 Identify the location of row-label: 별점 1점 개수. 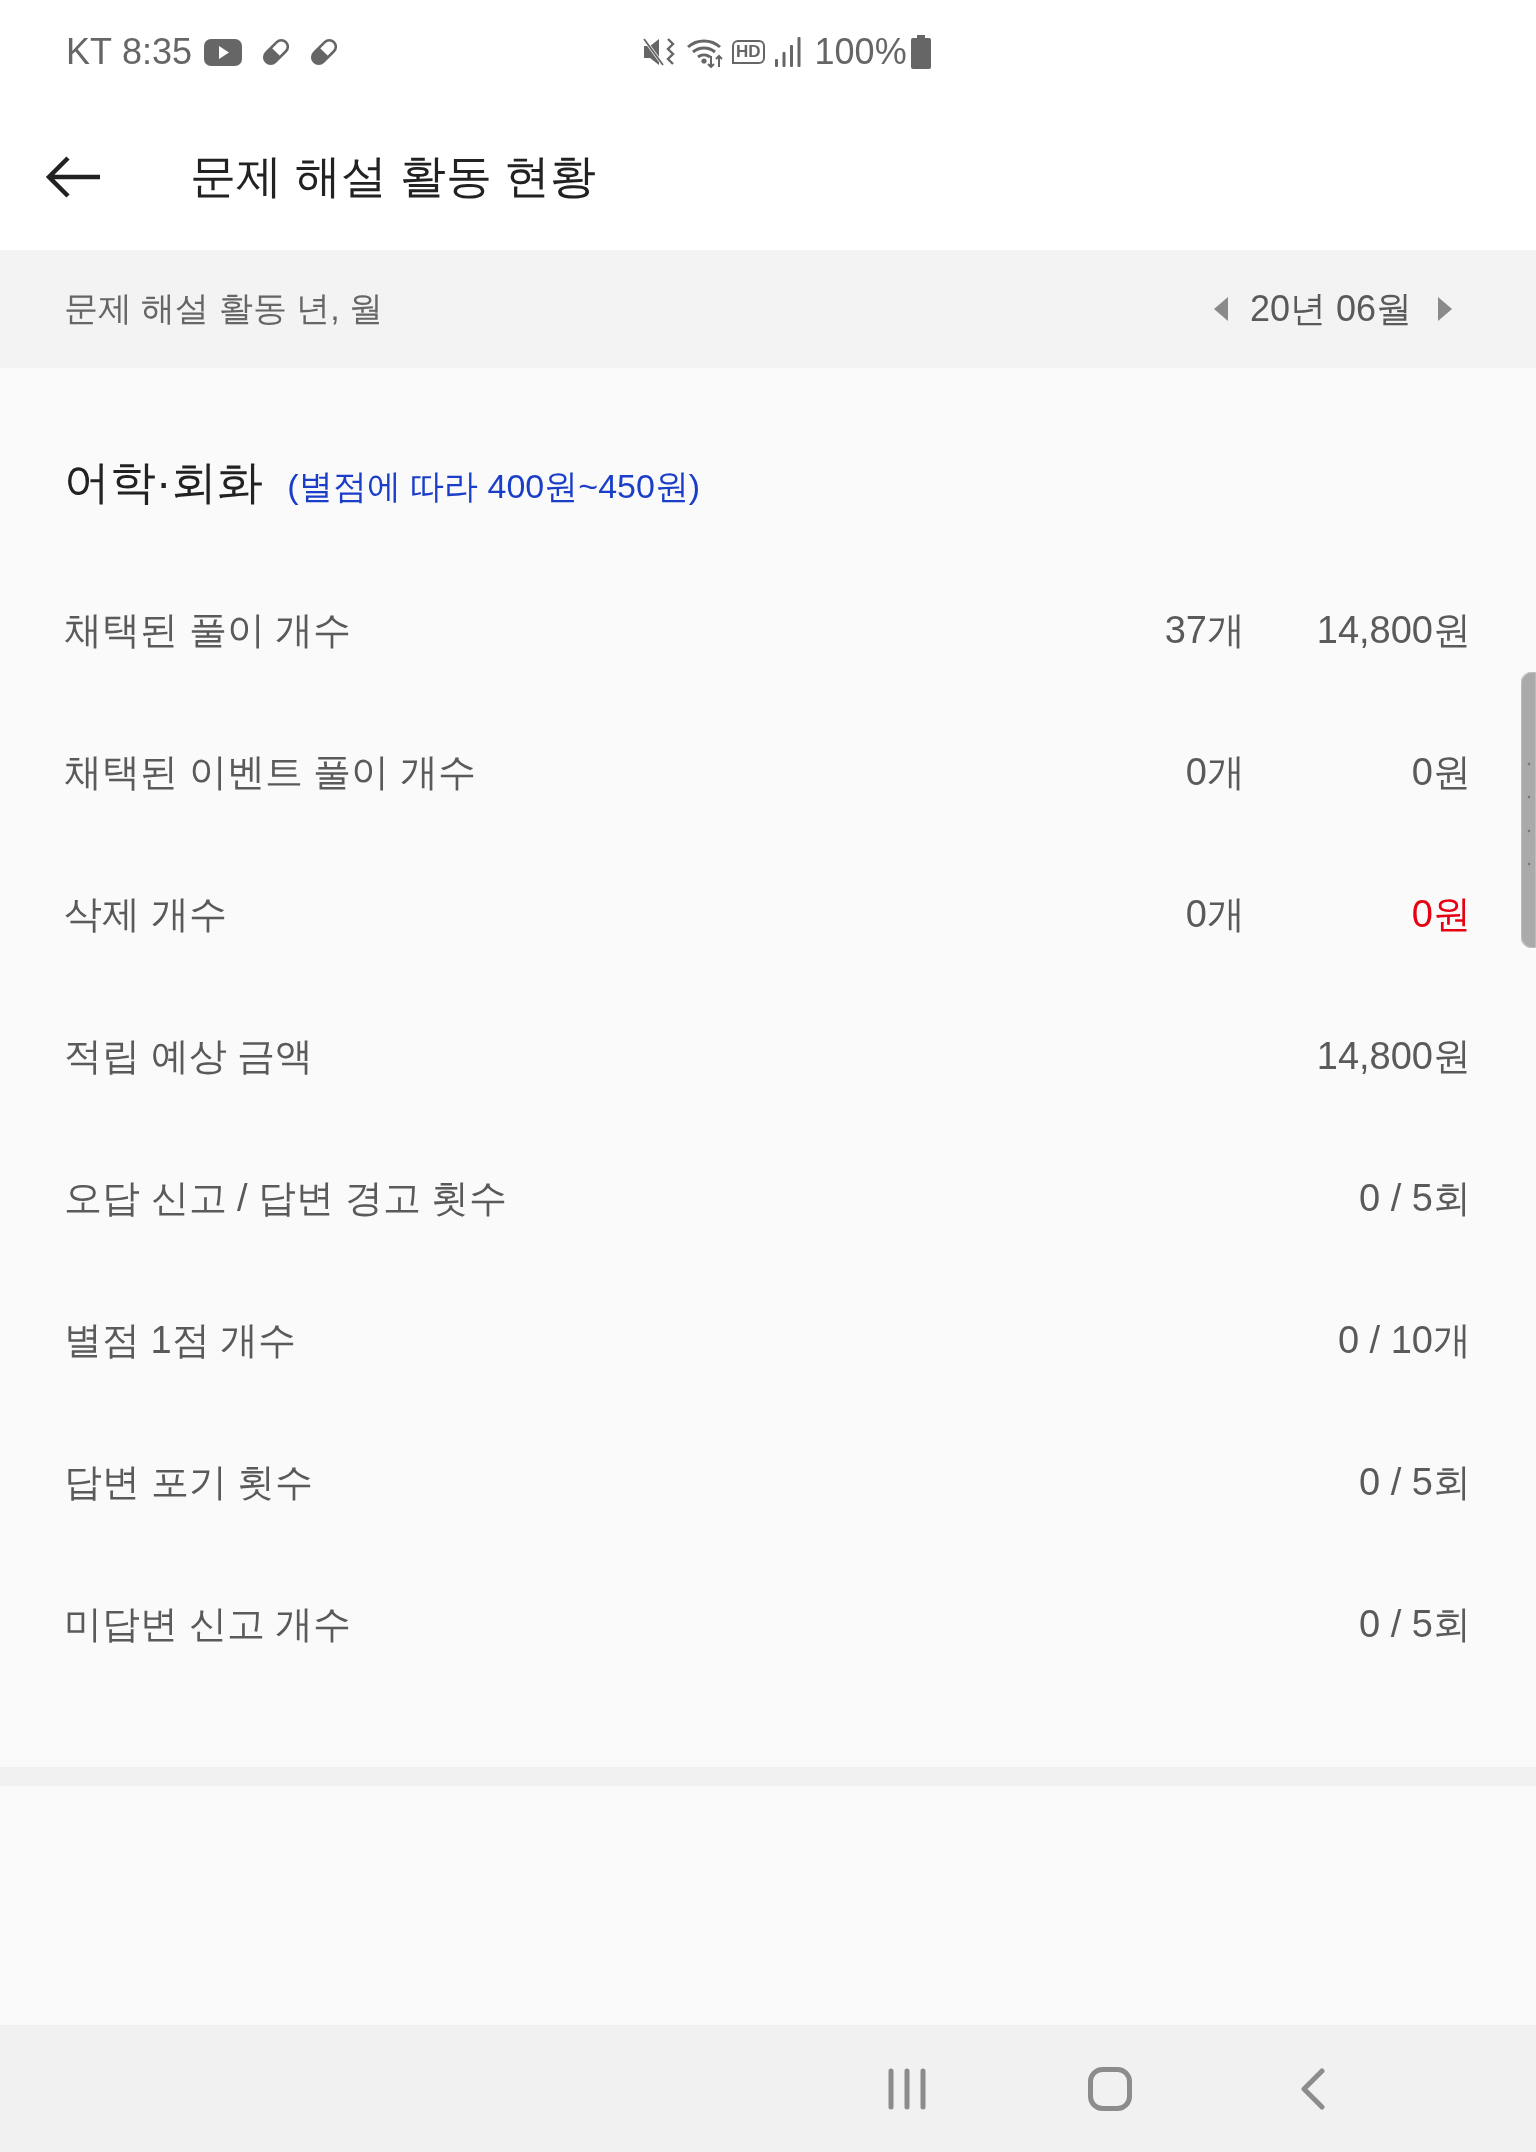
(181, 1340).